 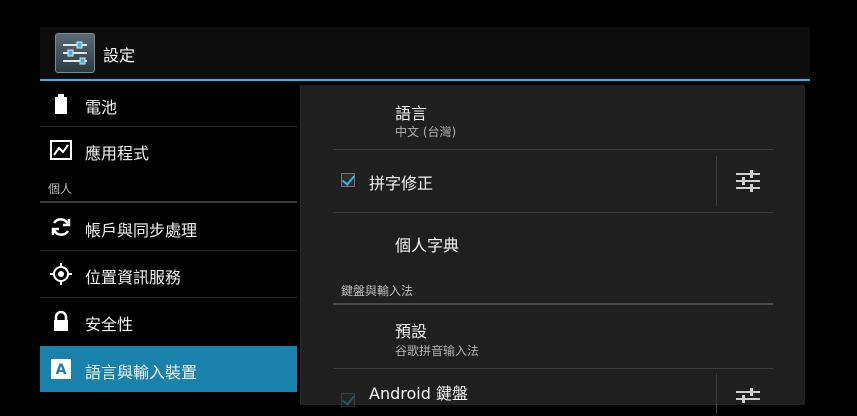 I want to click on android-keyboard-checkbox, so click(x=348, y=400).